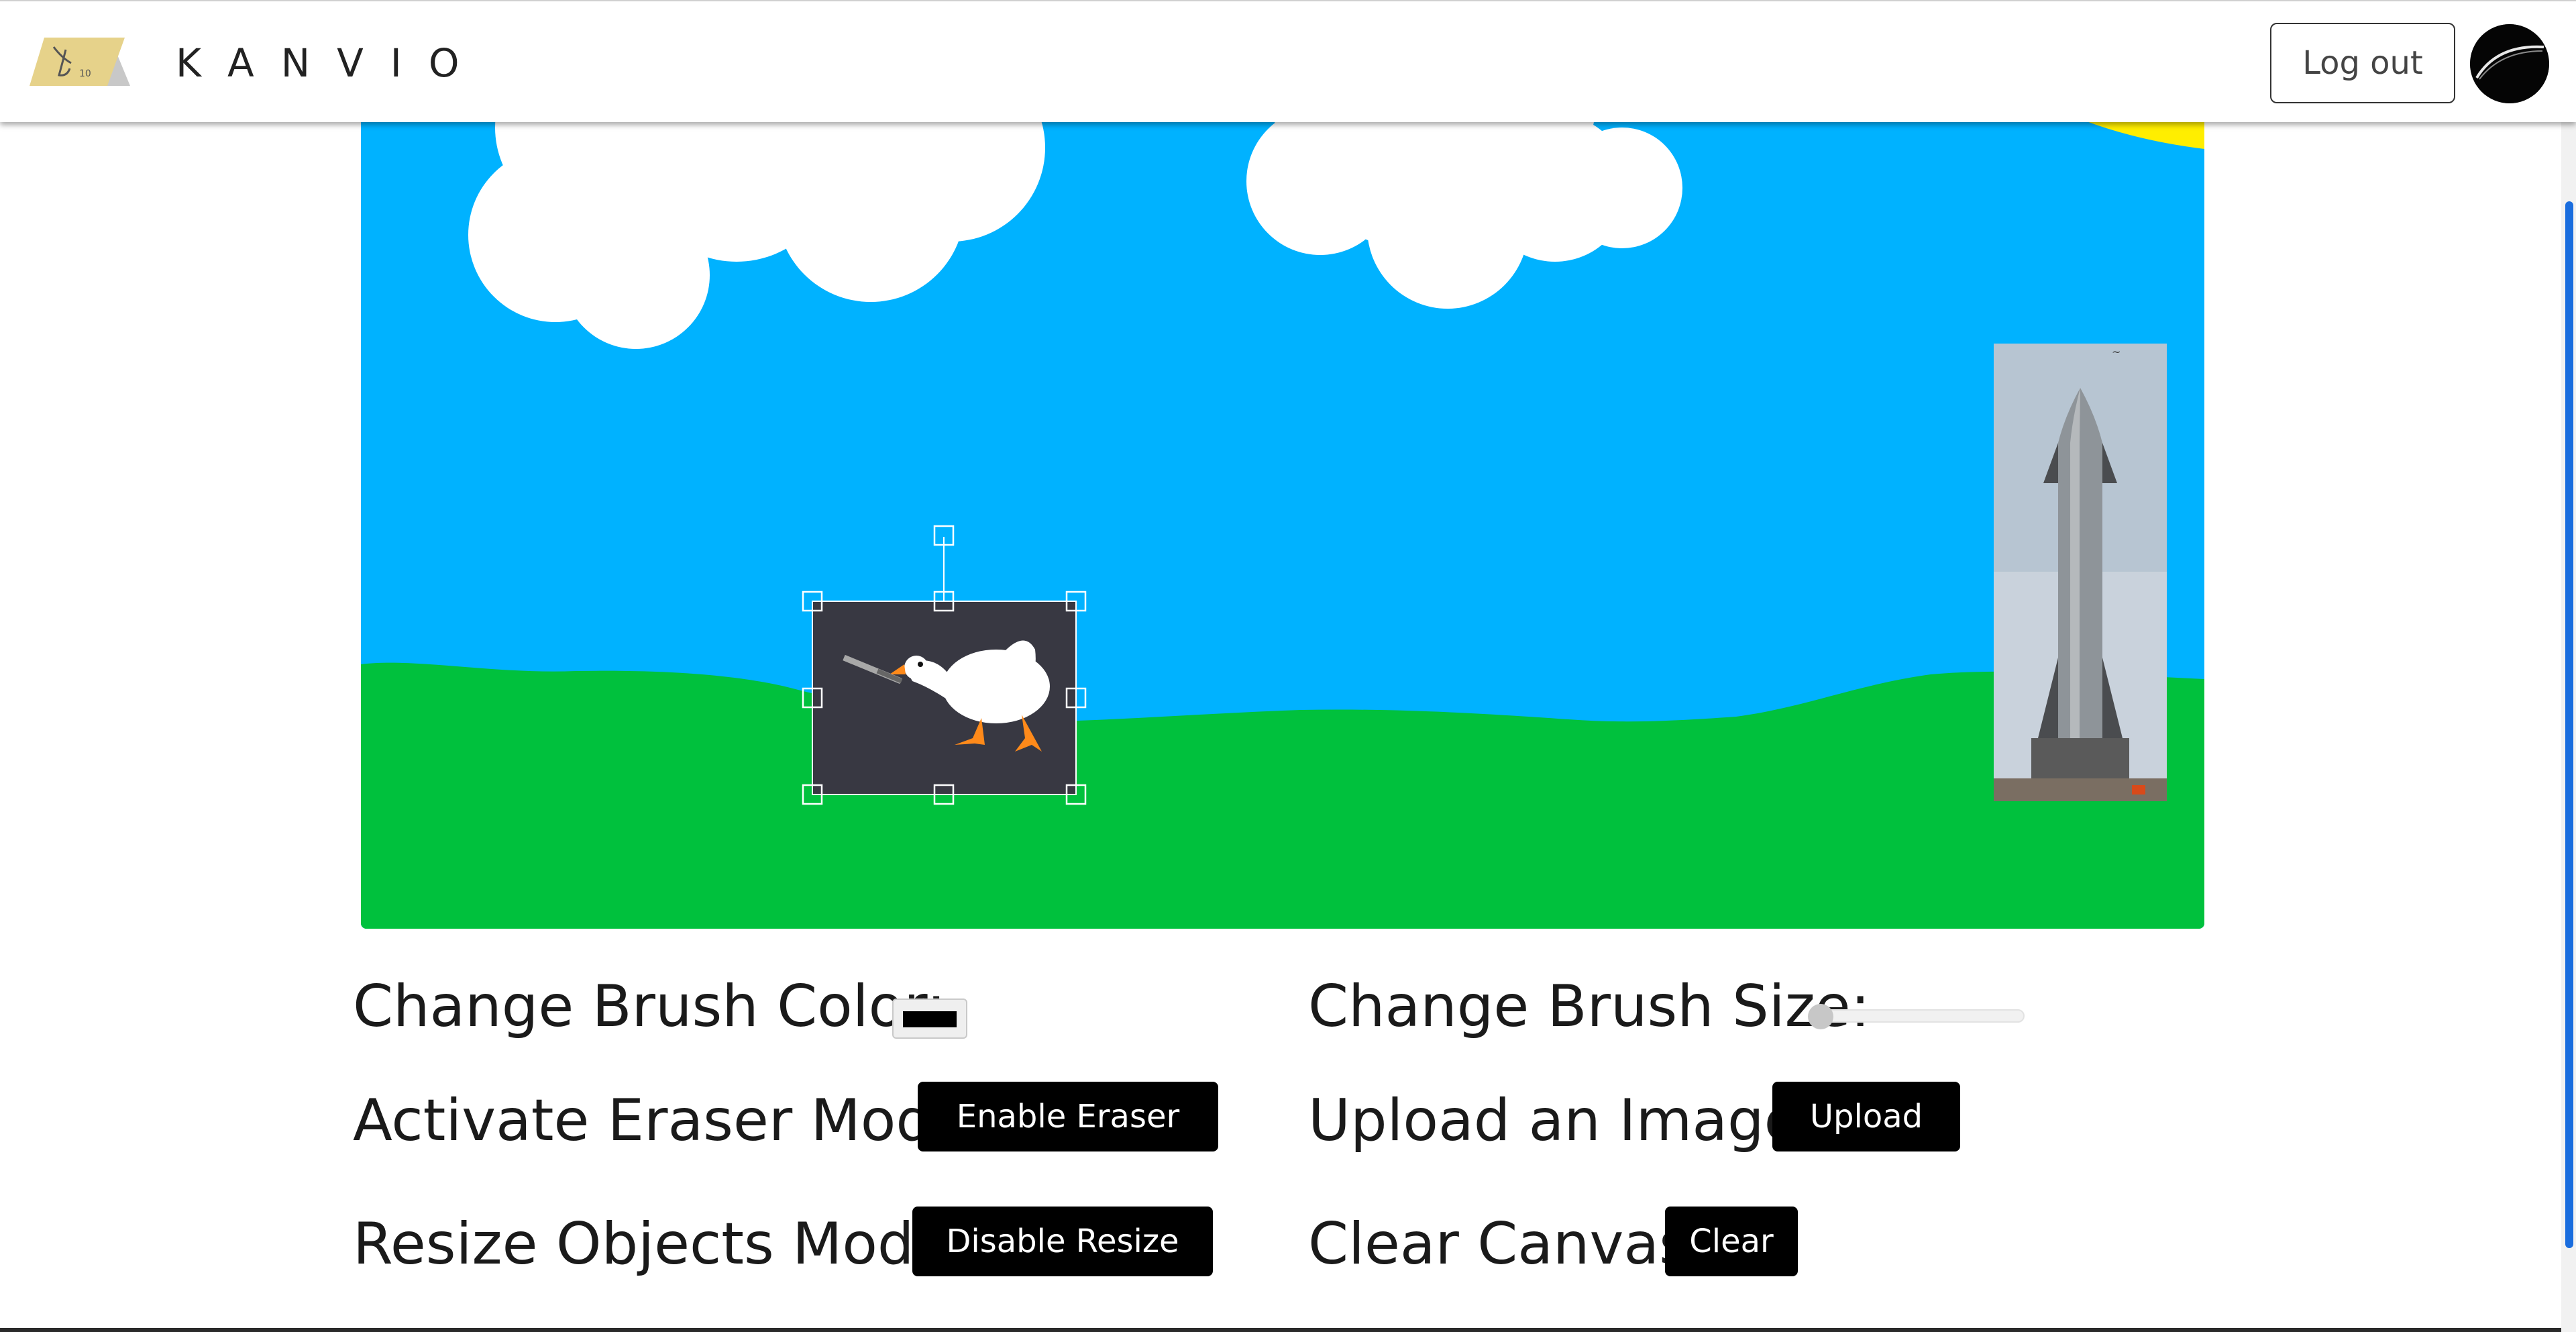 Image resolution: width=2576 pixels, height=1332 pixels. Describe the element at coordinates (2362, 63) in the screenshot. I see `logout-button: Log out` at that location.